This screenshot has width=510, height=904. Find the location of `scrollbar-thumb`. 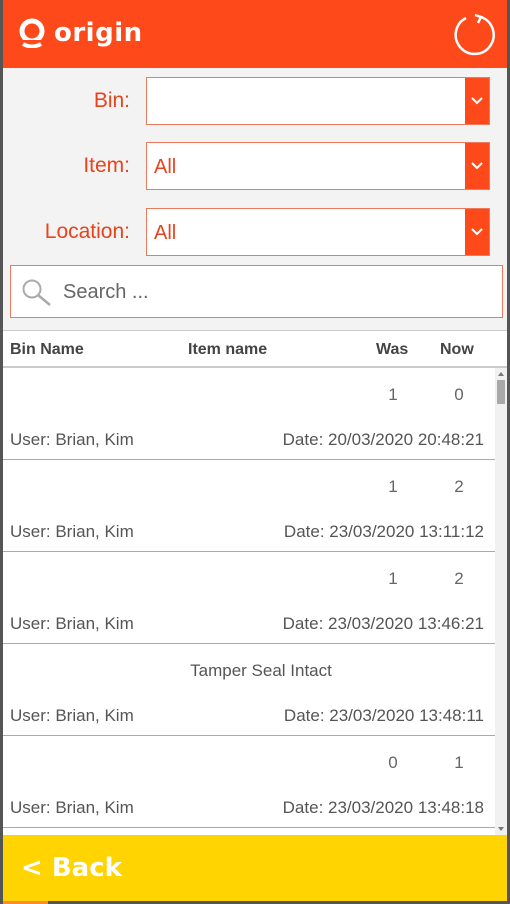

scrollbar-thumb is located at coordinates (501, 392).